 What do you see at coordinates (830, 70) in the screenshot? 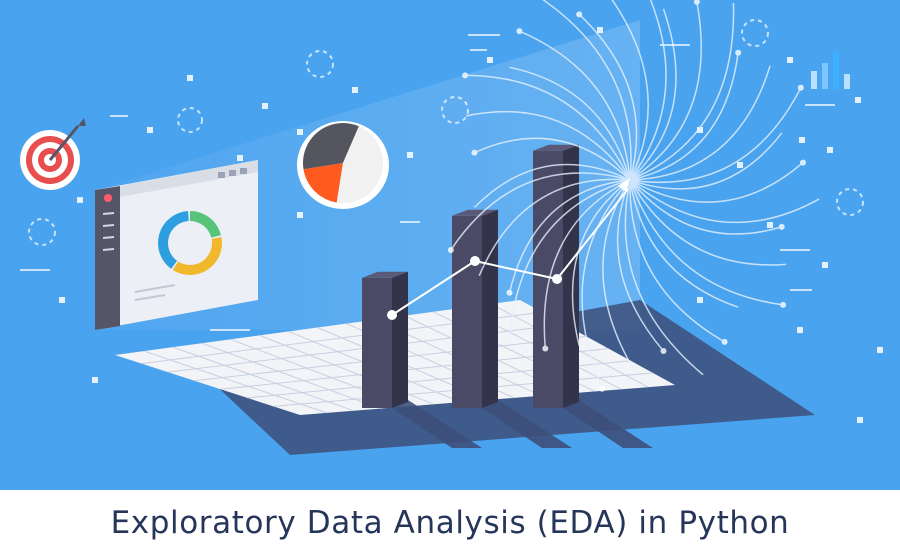
I see `mini-bar-chart-icon` at bounding box center [830, 70].